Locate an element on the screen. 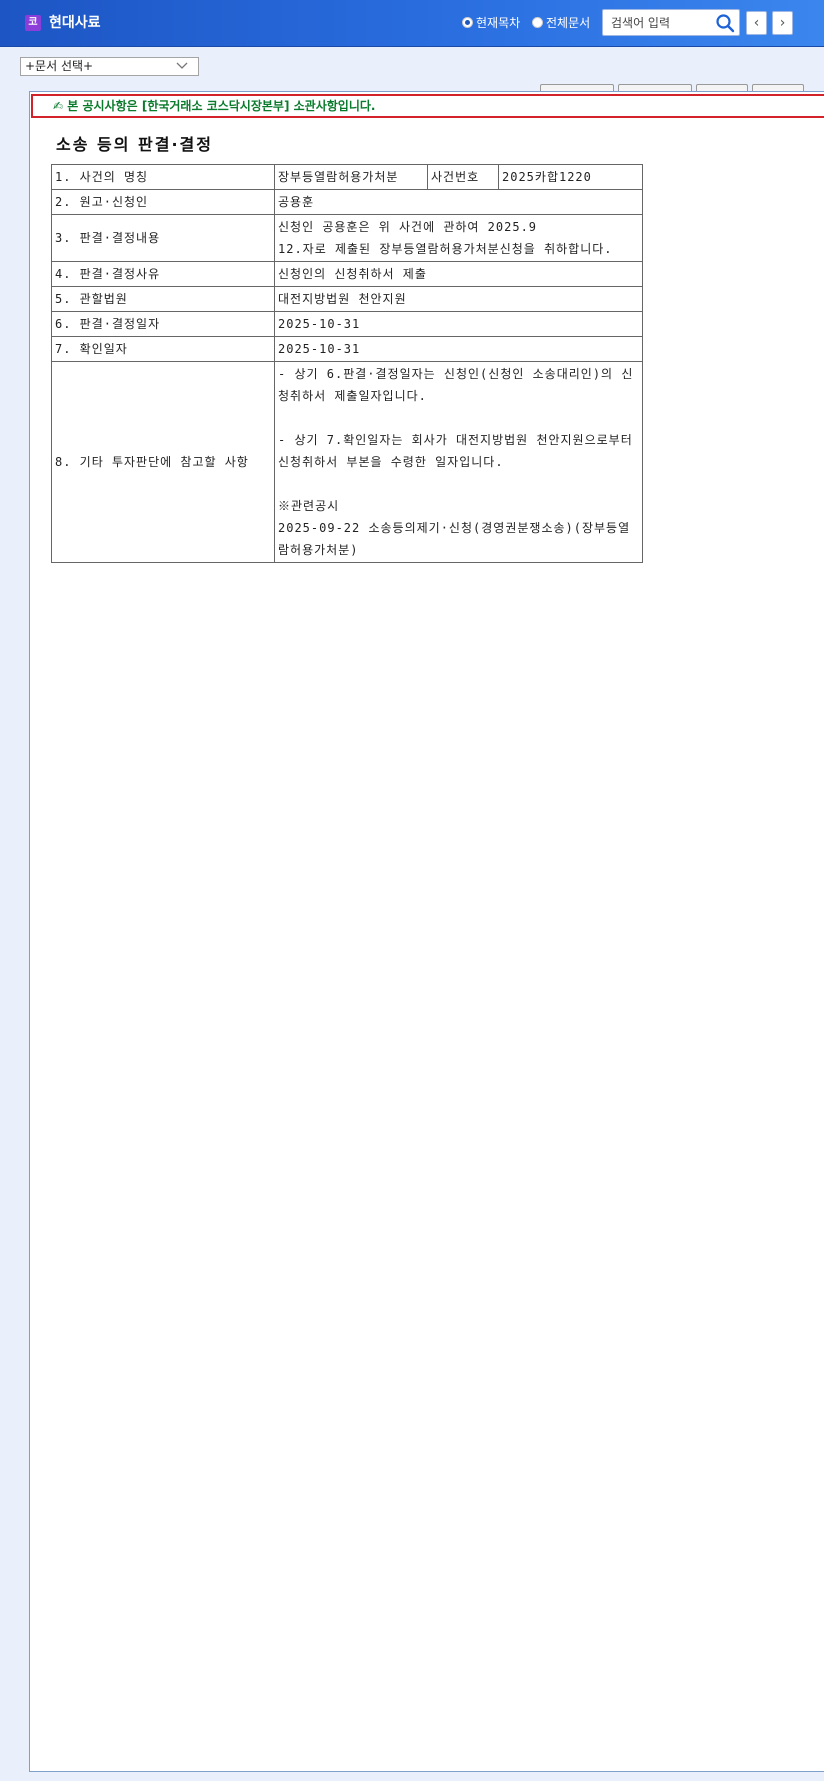 This screenshot has height=1781, width=824. radio-all-docs: 전체문서 is located at coordinates (561, 22).